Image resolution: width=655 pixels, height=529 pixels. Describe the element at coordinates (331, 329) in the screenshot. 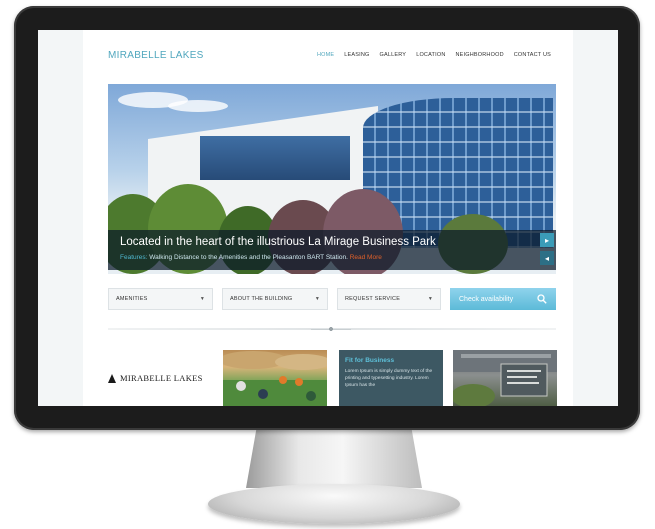

I see `divider-ornament` at that location.